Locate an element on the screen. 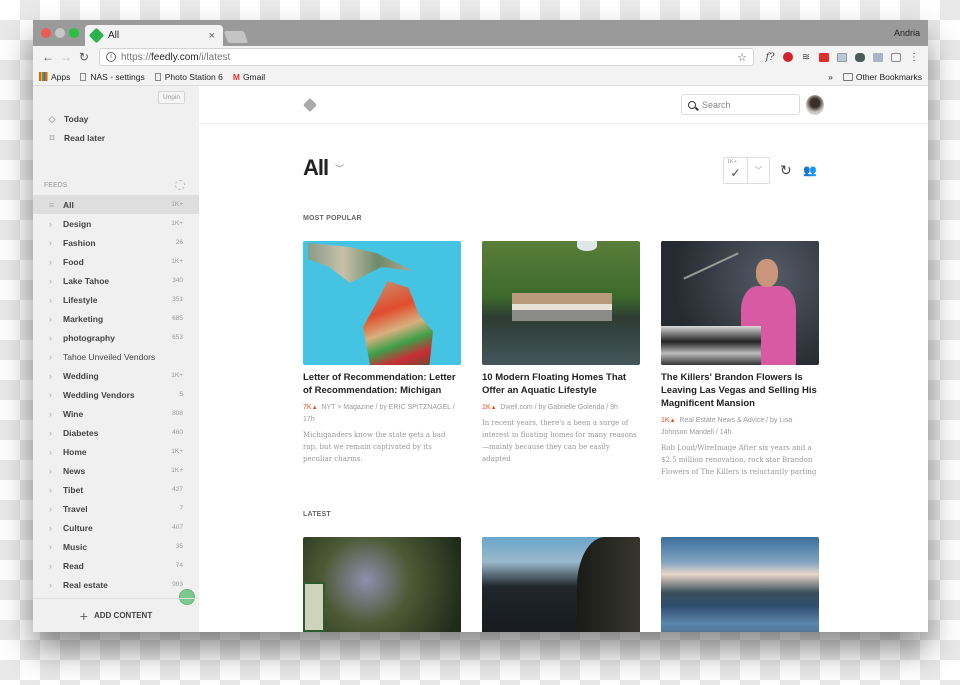 Image resolution: width=960 pixels, height=685 pixels. close-tab-icon: × is located at coordinates (212, 36).